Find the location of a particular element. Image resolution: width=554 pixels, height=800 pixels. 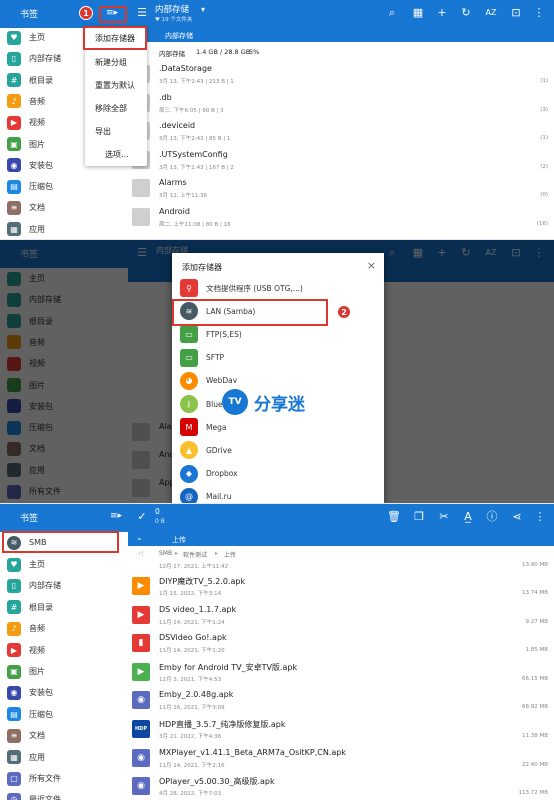

storage-option-icon: ▲ is located at coordinates (189, 450).